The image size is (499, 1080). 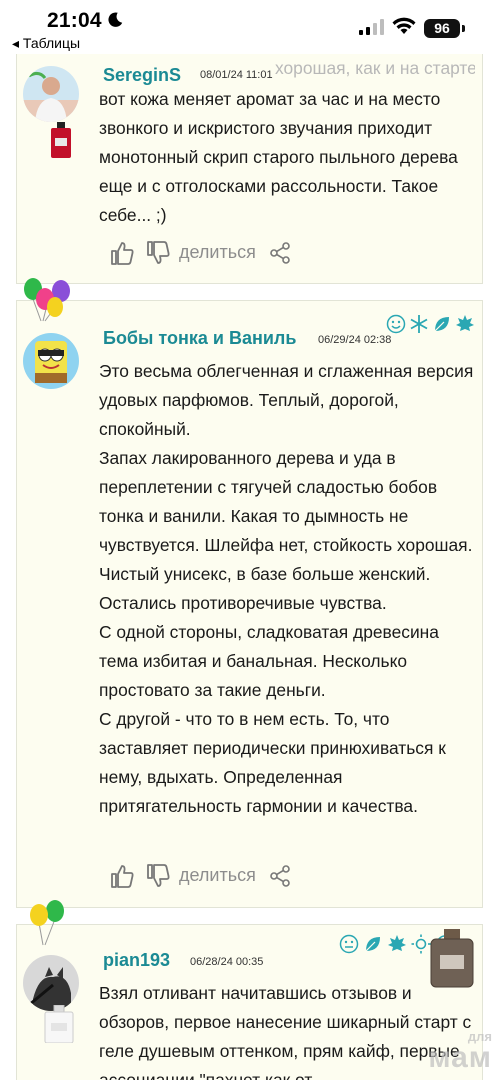 I want to click on battery-level: 96, so click(x=442, y=28).